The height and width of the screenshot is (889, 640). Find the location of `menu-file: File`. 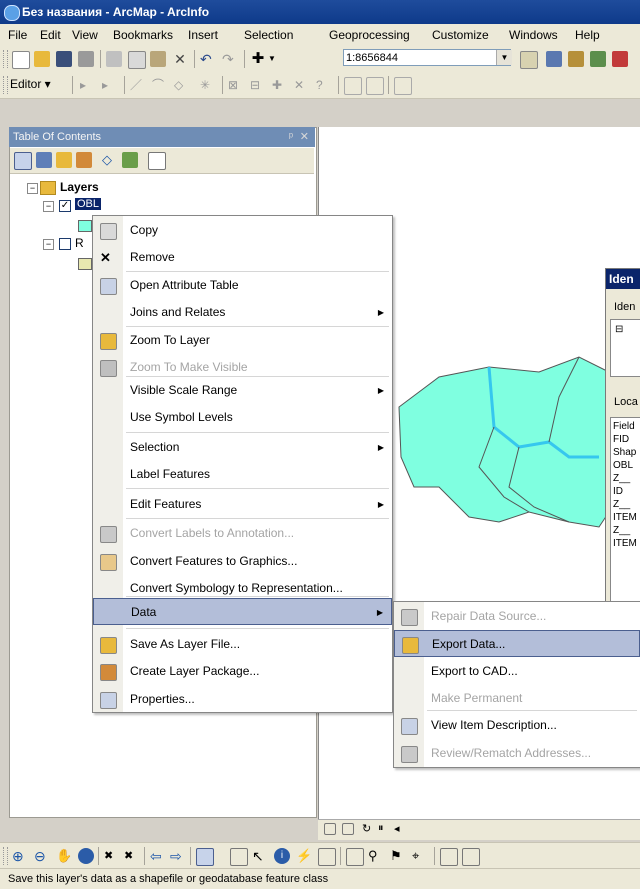

menu-file: File is located at coordinates (17, 35).